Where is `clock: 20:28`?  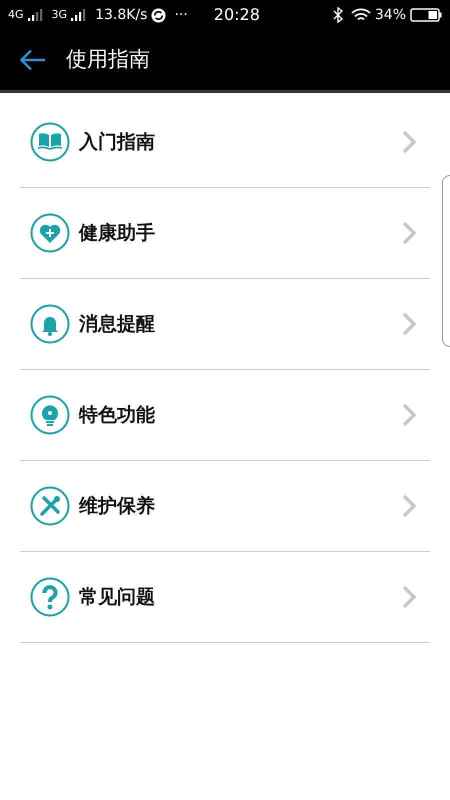
clock: 20:28 is located at coordinates (237, 15).